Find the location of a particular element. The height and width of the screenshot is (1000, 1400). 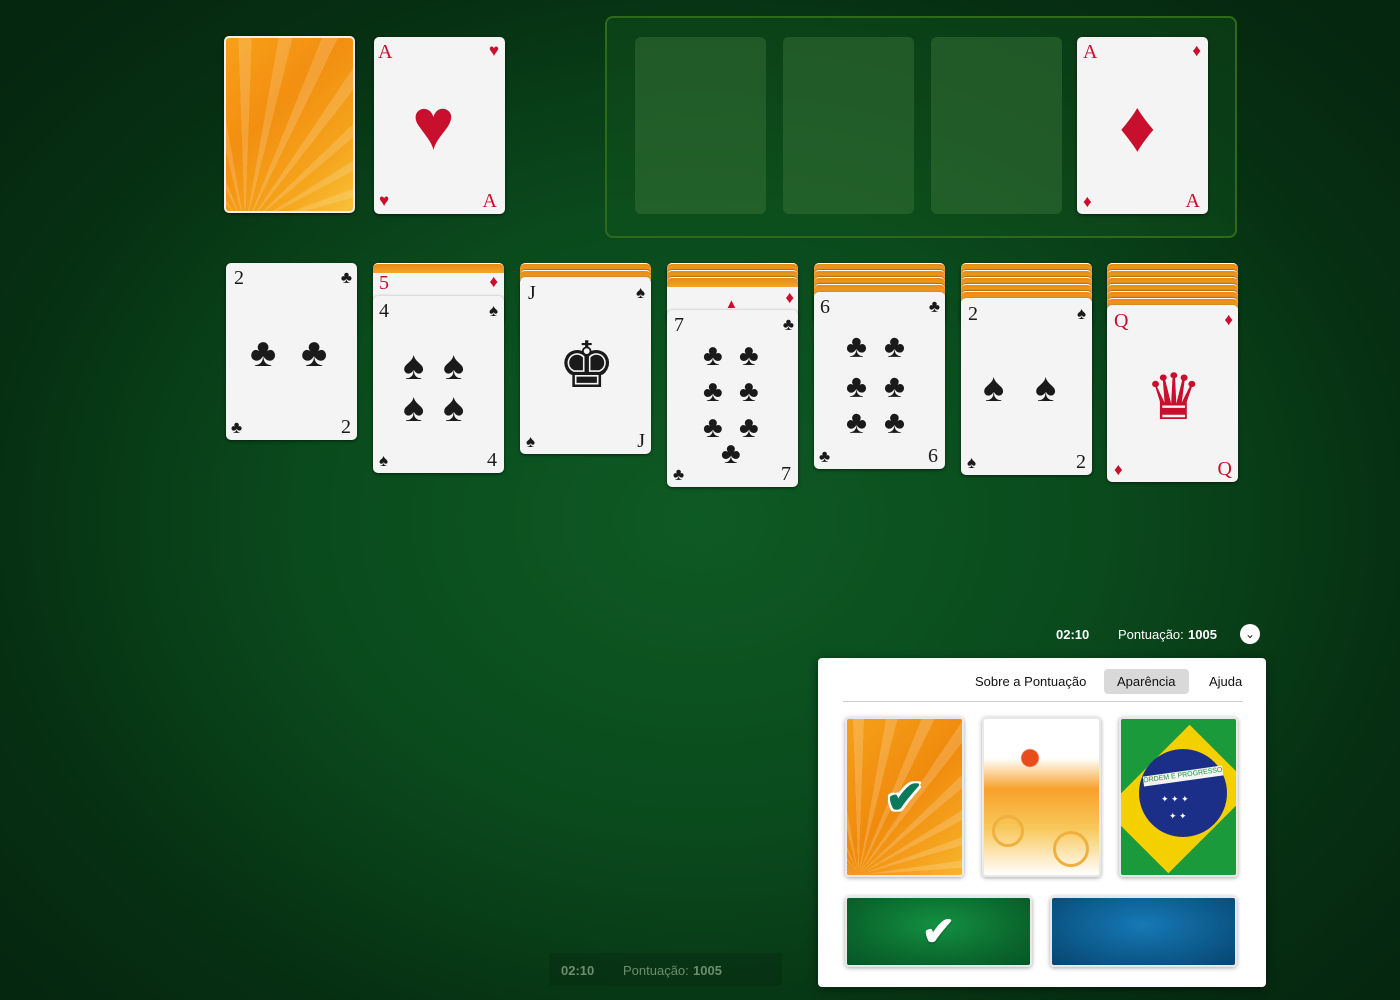

tableau-3-card-jack-spades: J ♠ ♚ ♠ J is located at coordinates (585, 365).